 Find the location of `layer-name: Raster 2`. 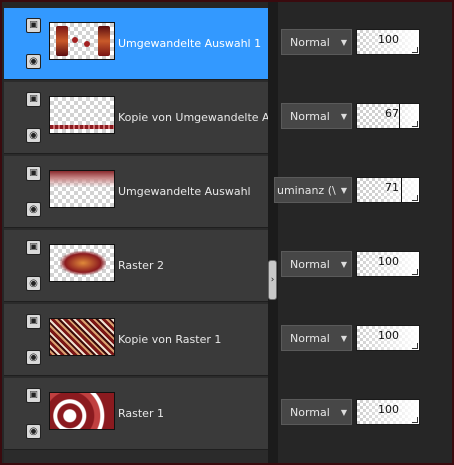

layer-name: Raster 2 is located at coordinates (193, 265).